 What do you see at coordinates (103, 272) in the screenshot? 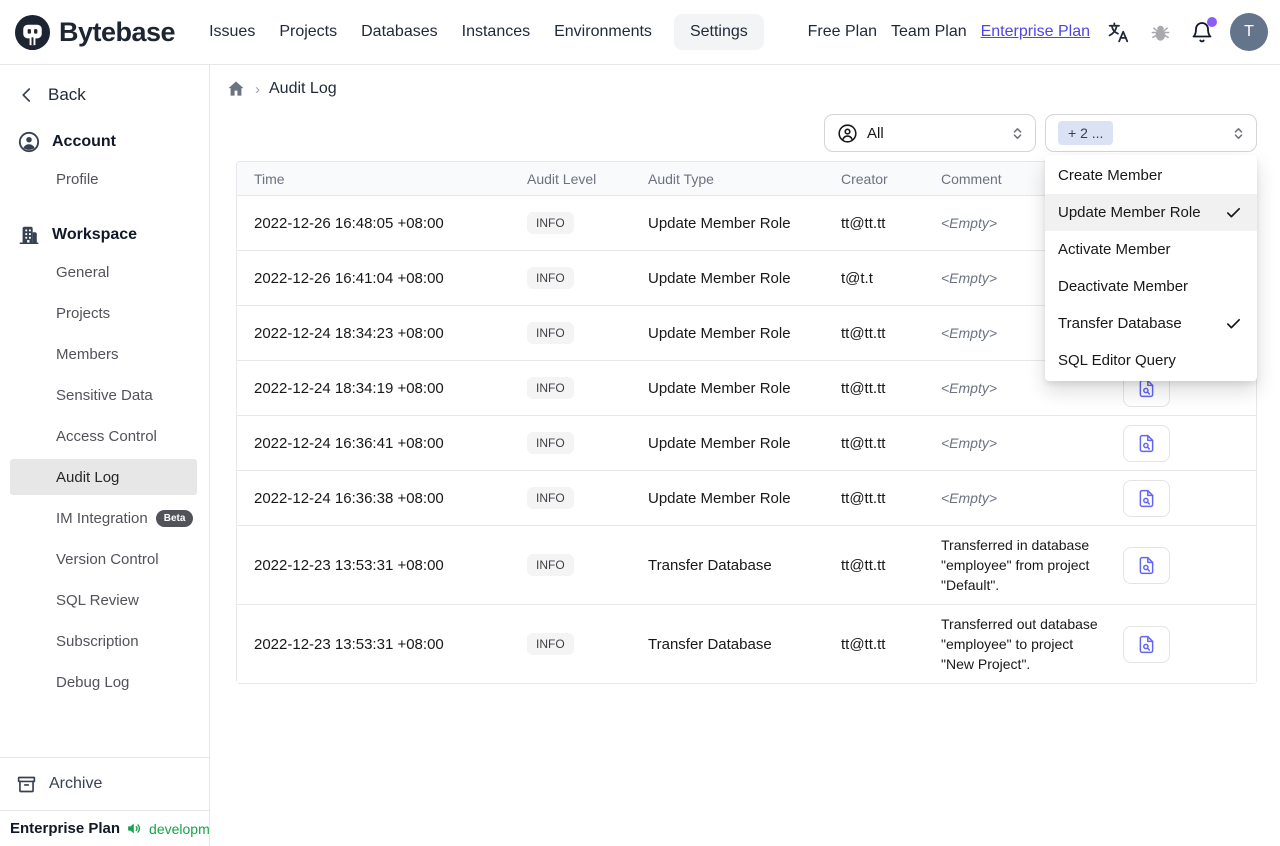
I see `sidebar-item-general: General` at bounding box center [103, 272].